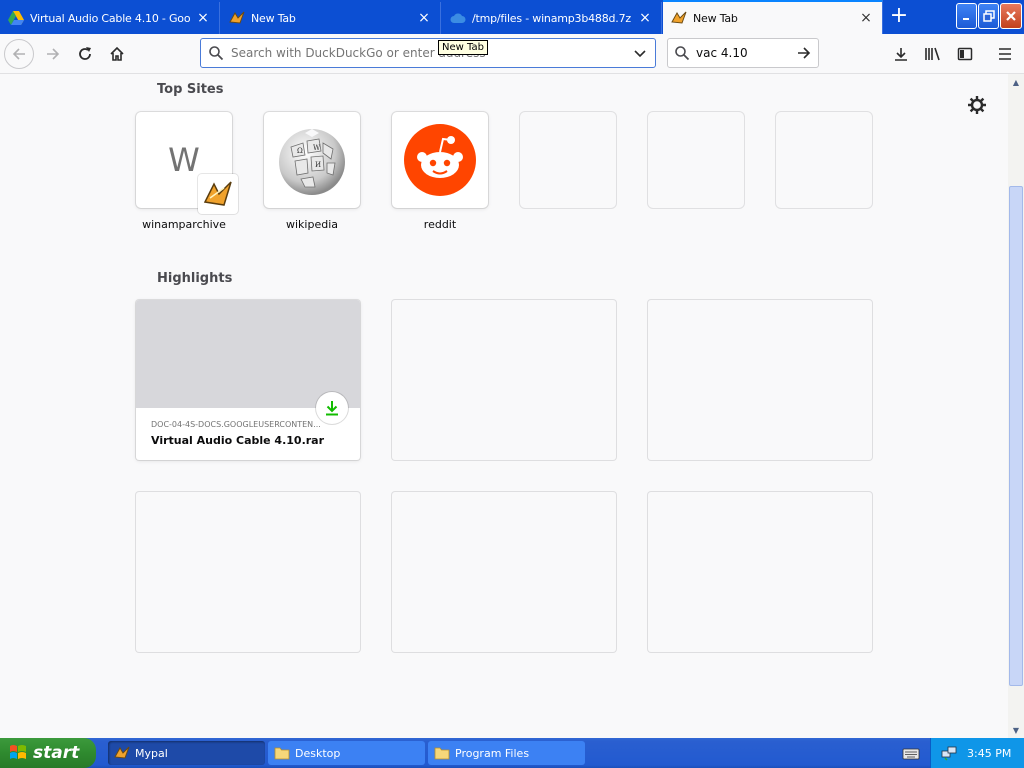 The width and height of the screenshot is (1024, 768). What do you see at coordinates (773, 17) in the screenshot?
I see `tab-new-tab-active: New Tab ×` at bounding box center [773, 17].